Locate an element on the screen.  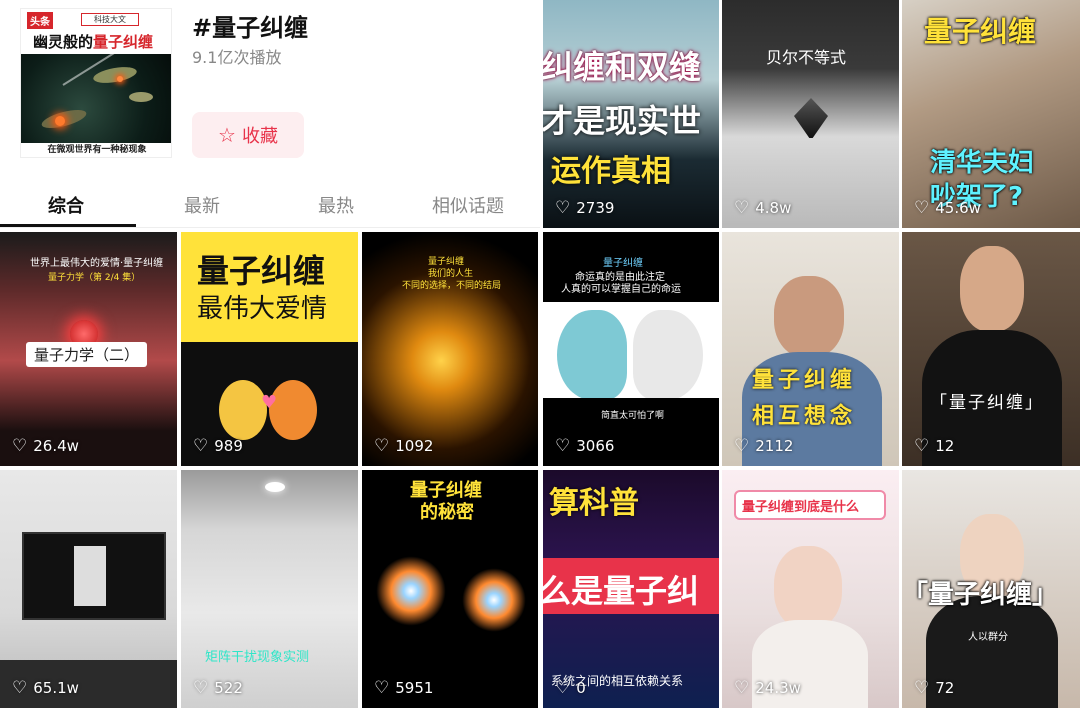
video-card: 量子纠缠 清华夫妇 吵架了? ♡ 45.6w is located at coordinates (991, 114).